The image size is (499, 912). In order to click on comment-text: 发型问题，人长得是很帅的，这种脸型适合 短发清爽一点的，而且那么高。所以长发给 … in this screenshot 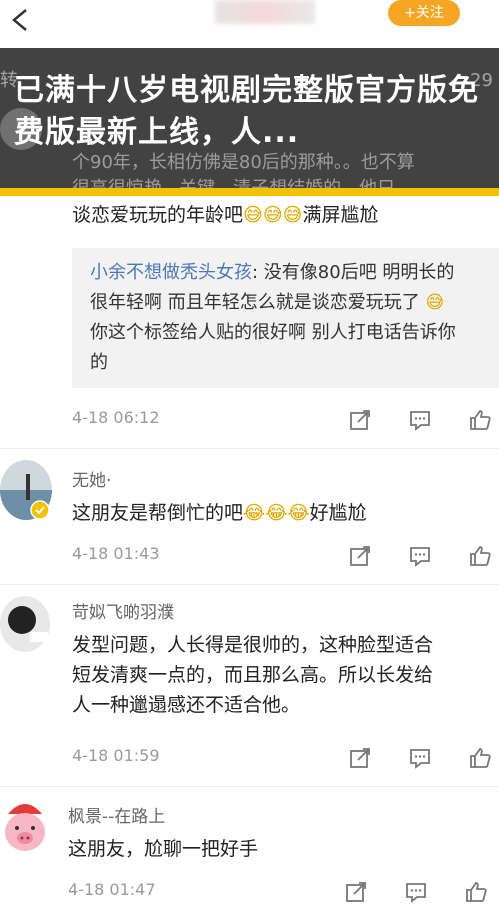, I will do `click(253, 675)`.